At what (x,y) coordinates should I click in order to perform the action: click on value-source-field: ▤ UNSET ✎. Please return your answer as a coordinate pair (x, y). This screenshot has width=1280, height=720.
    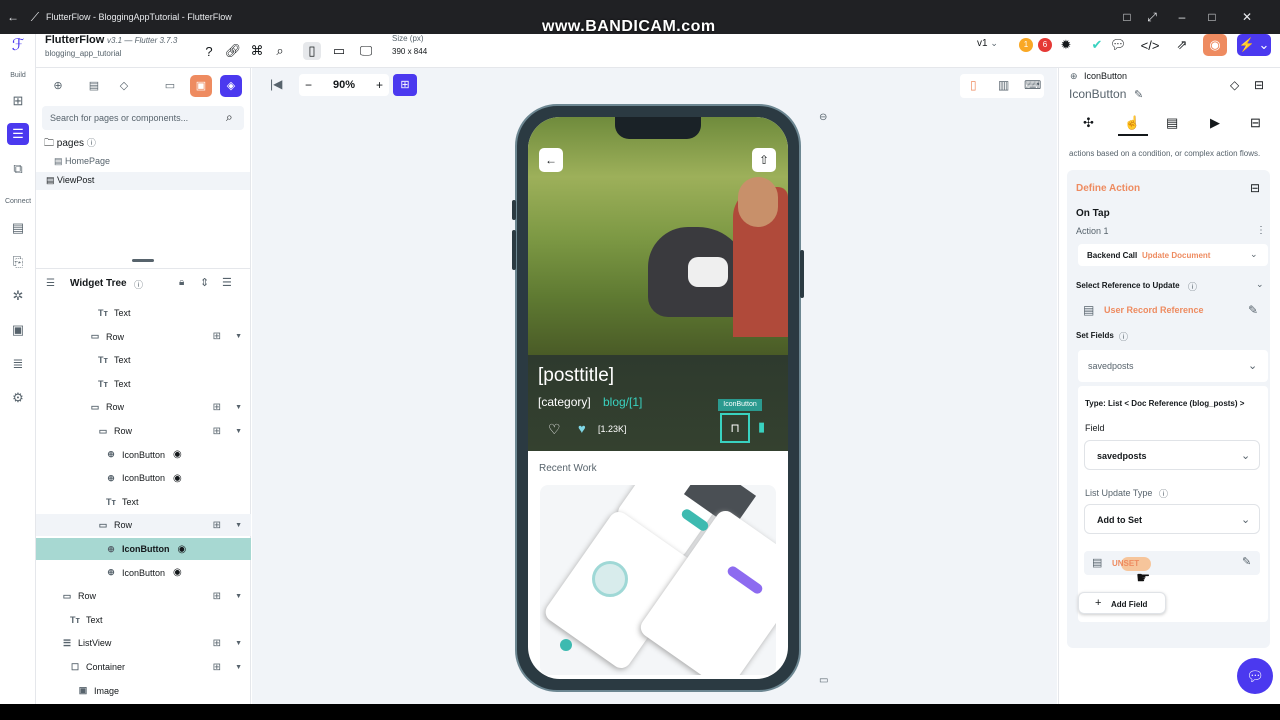
    Looking at the image, I should click on (1172, 563).